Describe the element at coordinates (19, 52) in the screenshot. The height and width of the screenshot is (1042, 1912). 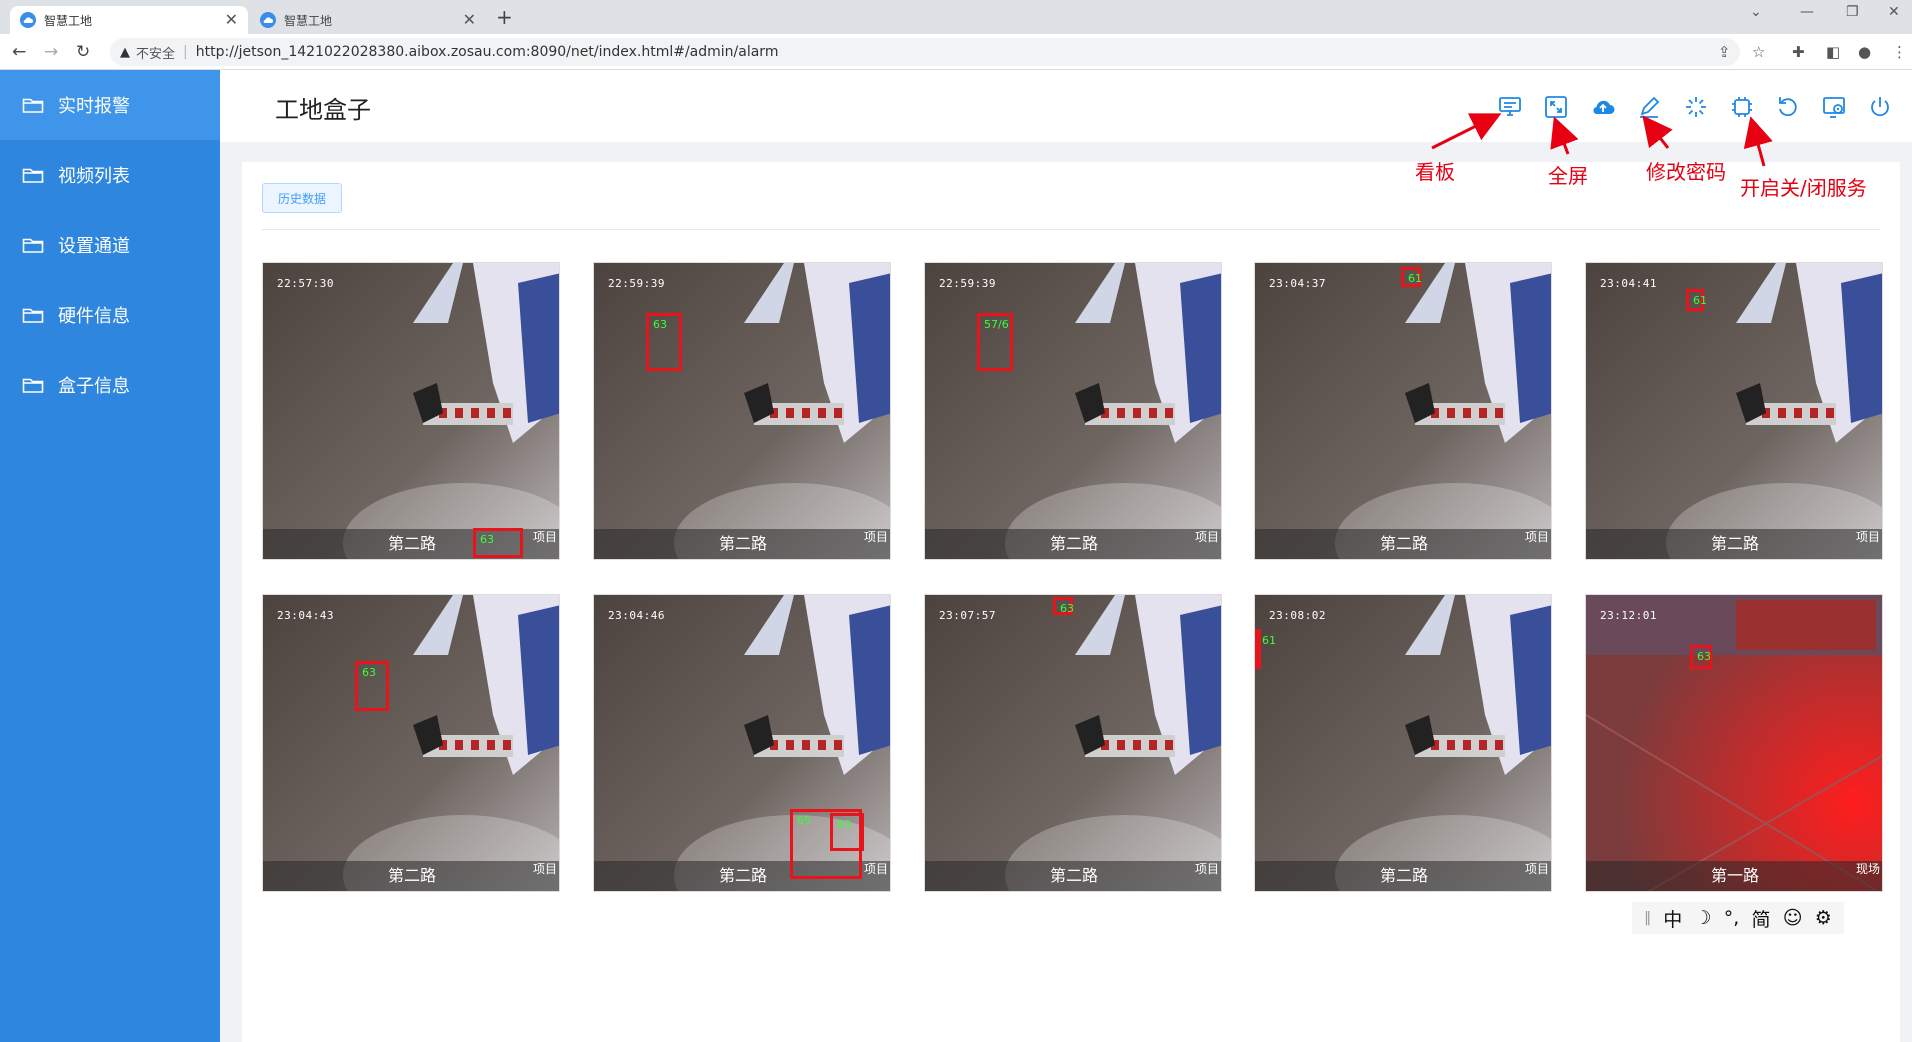
I see `back-icon: ←` at that location.